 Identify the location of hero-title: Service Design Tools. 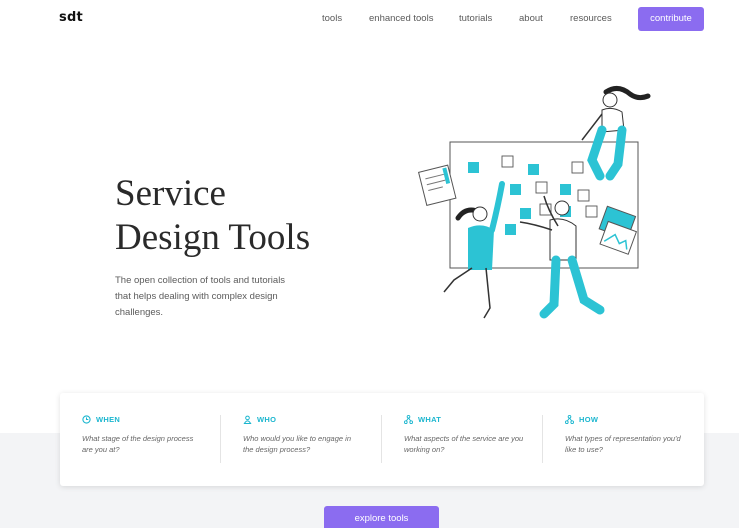
(250, 216).